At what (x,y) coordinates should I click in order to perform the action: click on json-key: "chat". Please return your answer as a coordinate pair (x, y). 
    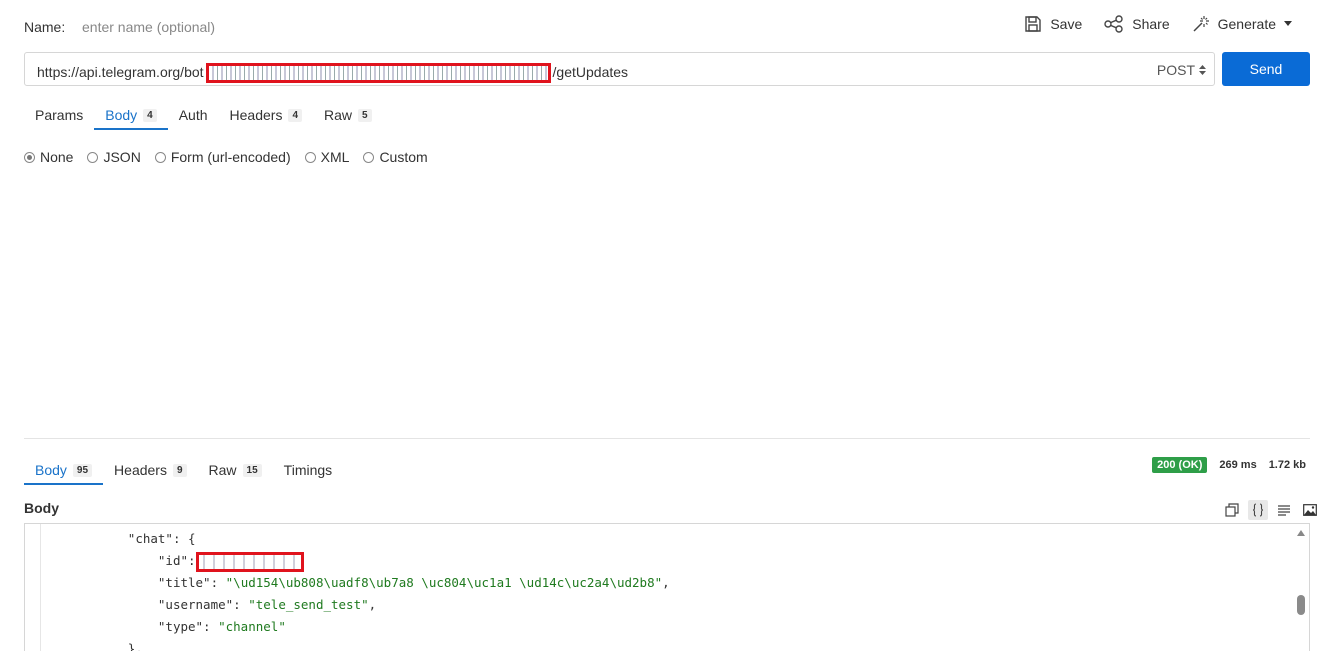
    Looking at the image, I should click on (150, 538).